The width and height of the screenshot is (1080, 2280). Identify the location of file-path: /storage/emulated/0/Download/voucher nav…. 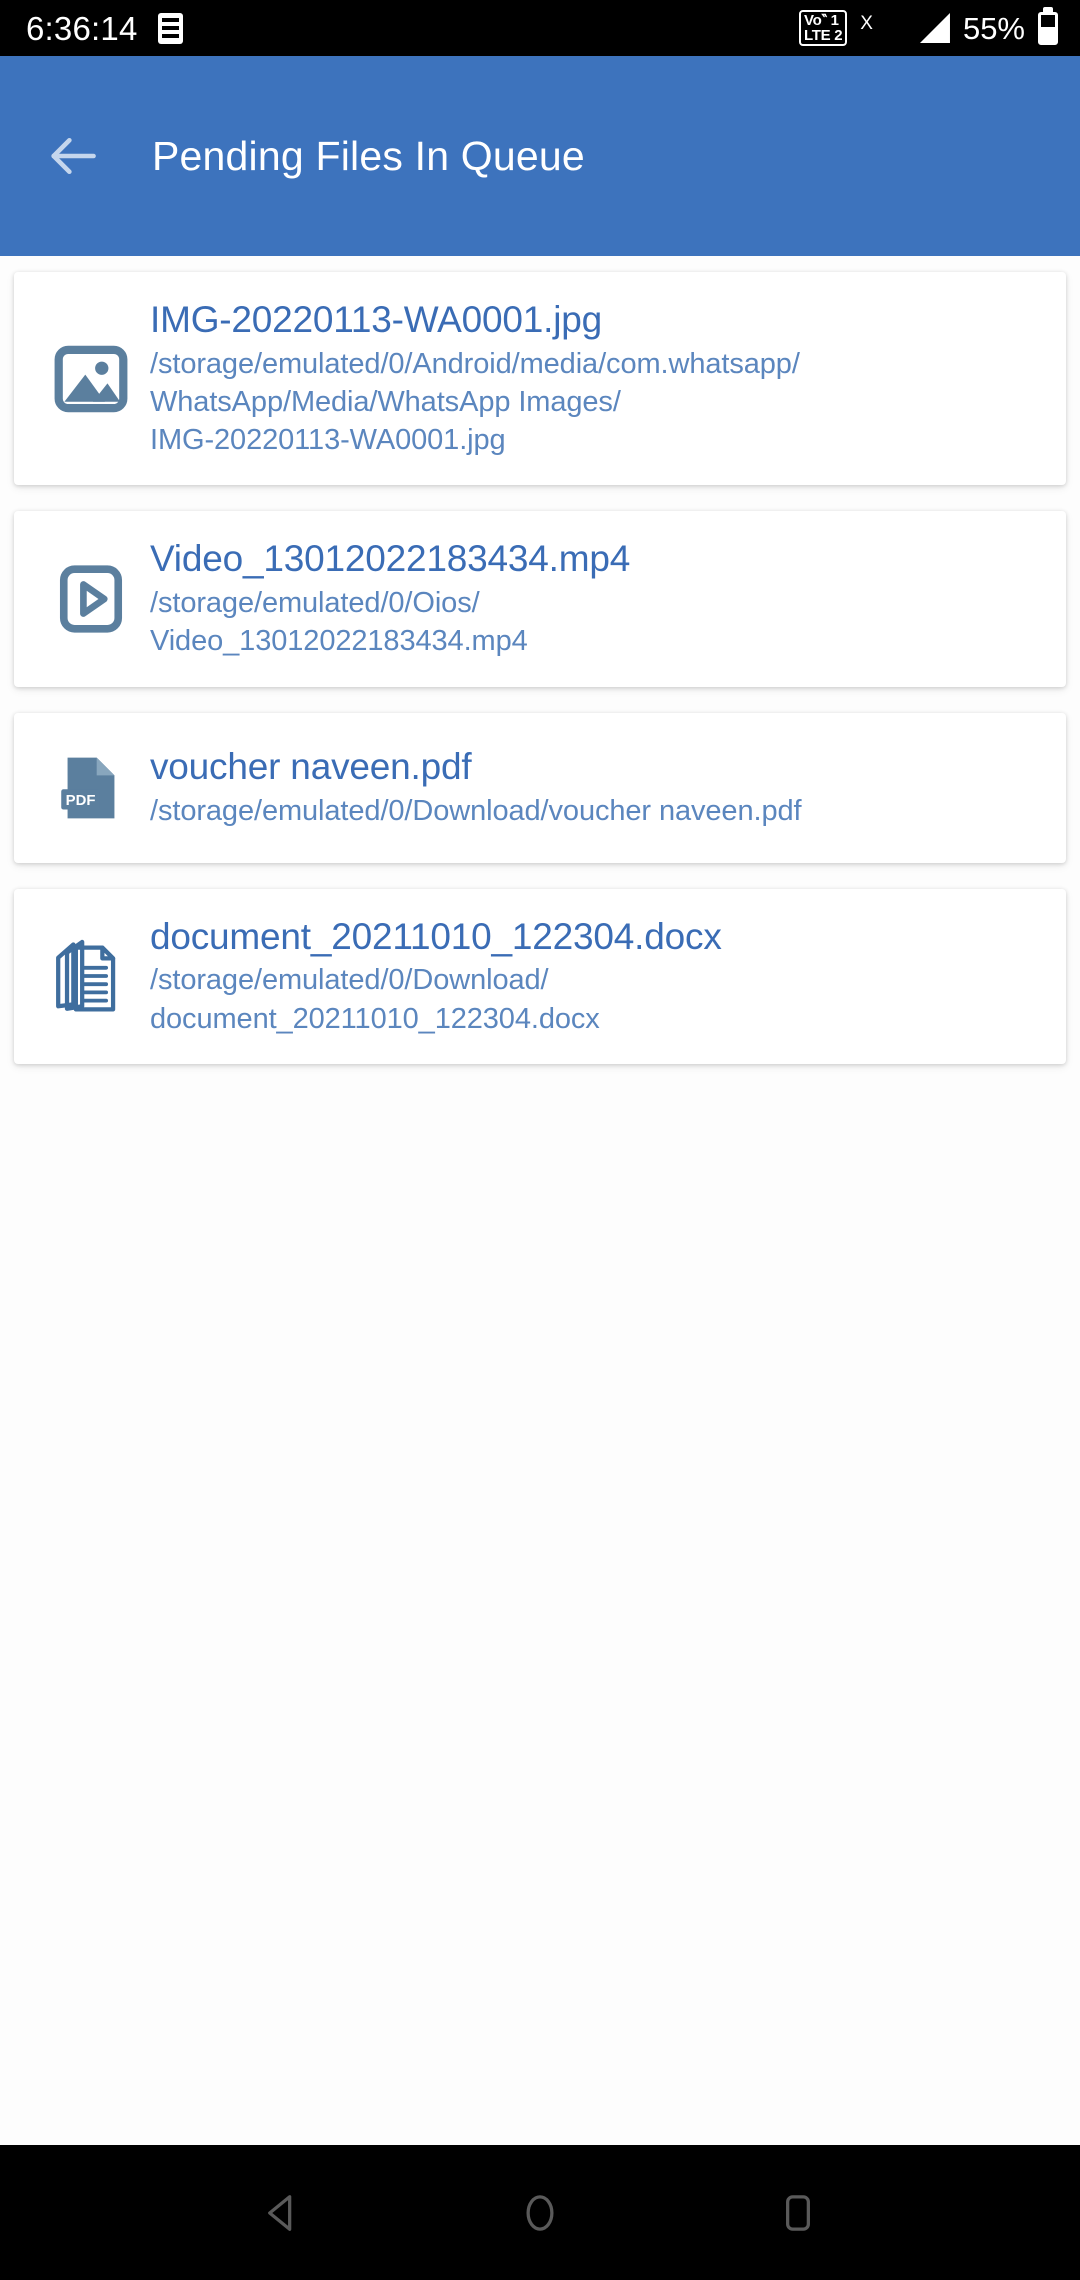
(476, 810).